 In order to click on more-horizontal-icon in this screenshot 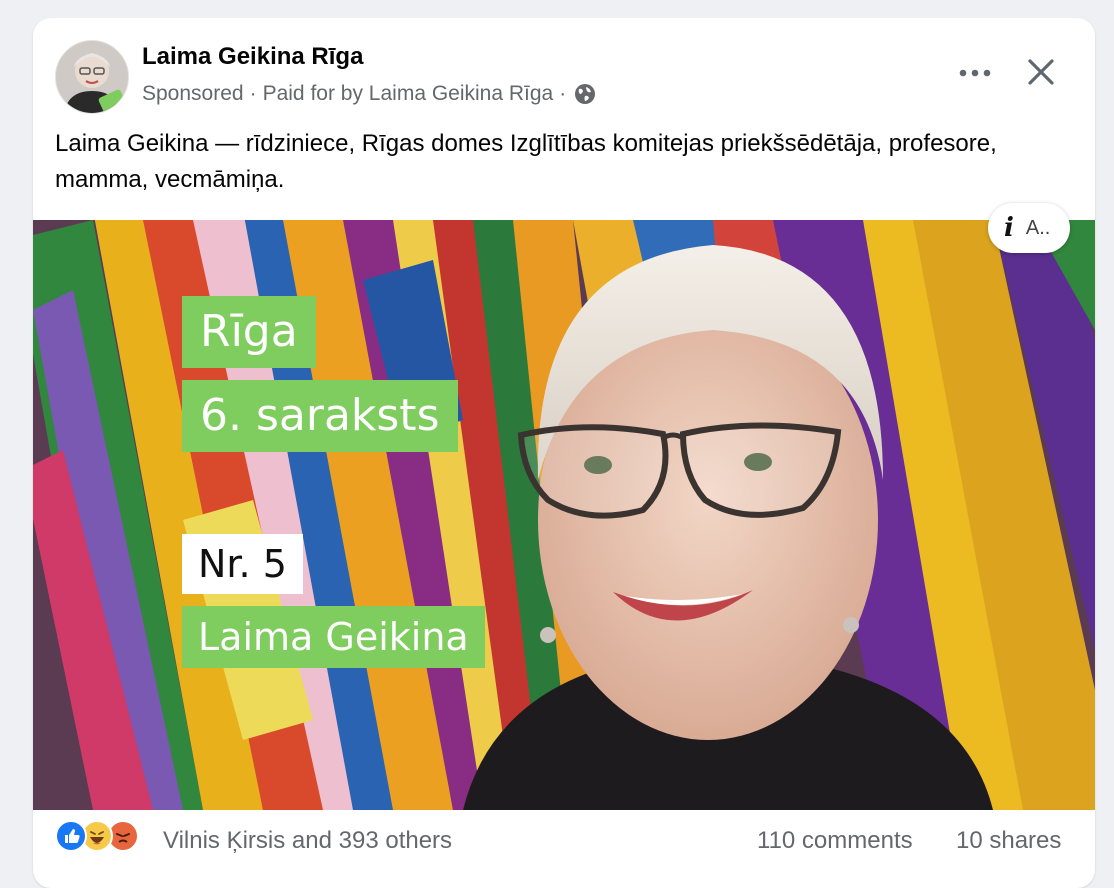, I will do `click(975, 73)`.